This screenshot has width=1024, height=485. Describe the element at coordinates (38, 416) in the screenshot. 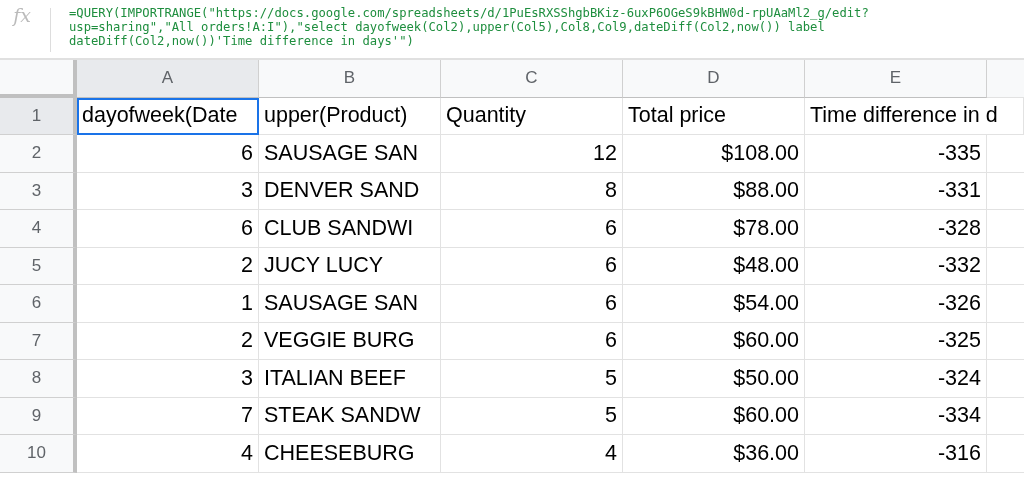

I see `row-header: 9` at that location.